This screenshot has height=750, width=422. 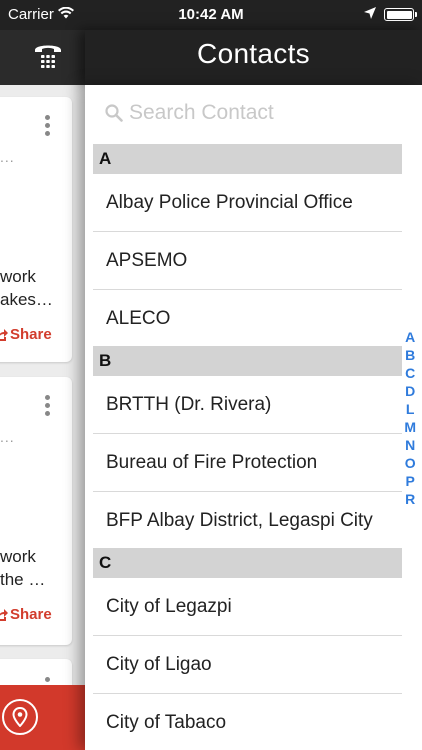 I want to click on index-letter: A, so click(x=410, y=337).